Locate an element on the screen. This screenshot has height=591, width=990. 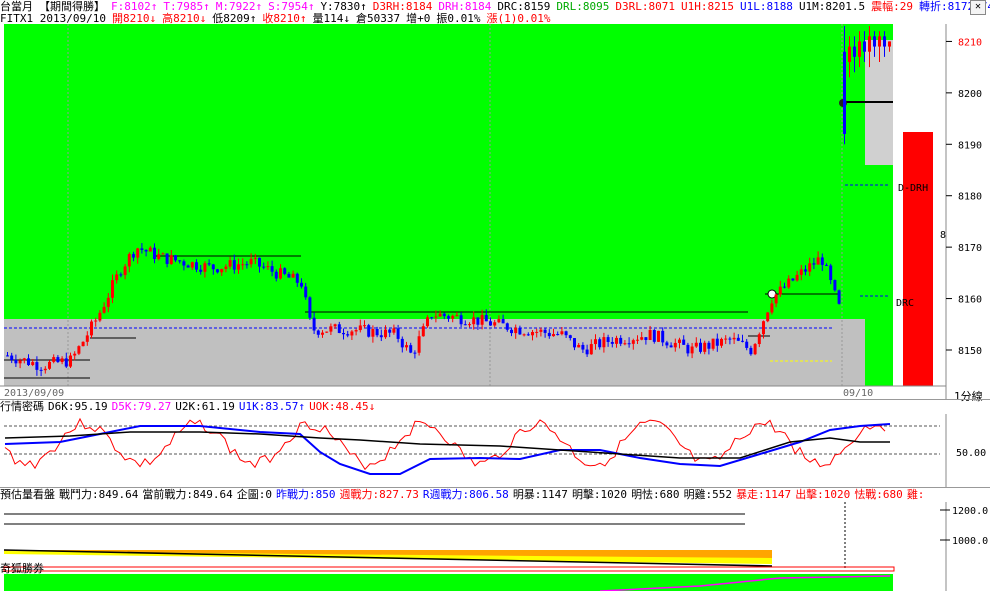
indicator-value-3: U1K:83.57↑ is located at coordinates (272, 406).